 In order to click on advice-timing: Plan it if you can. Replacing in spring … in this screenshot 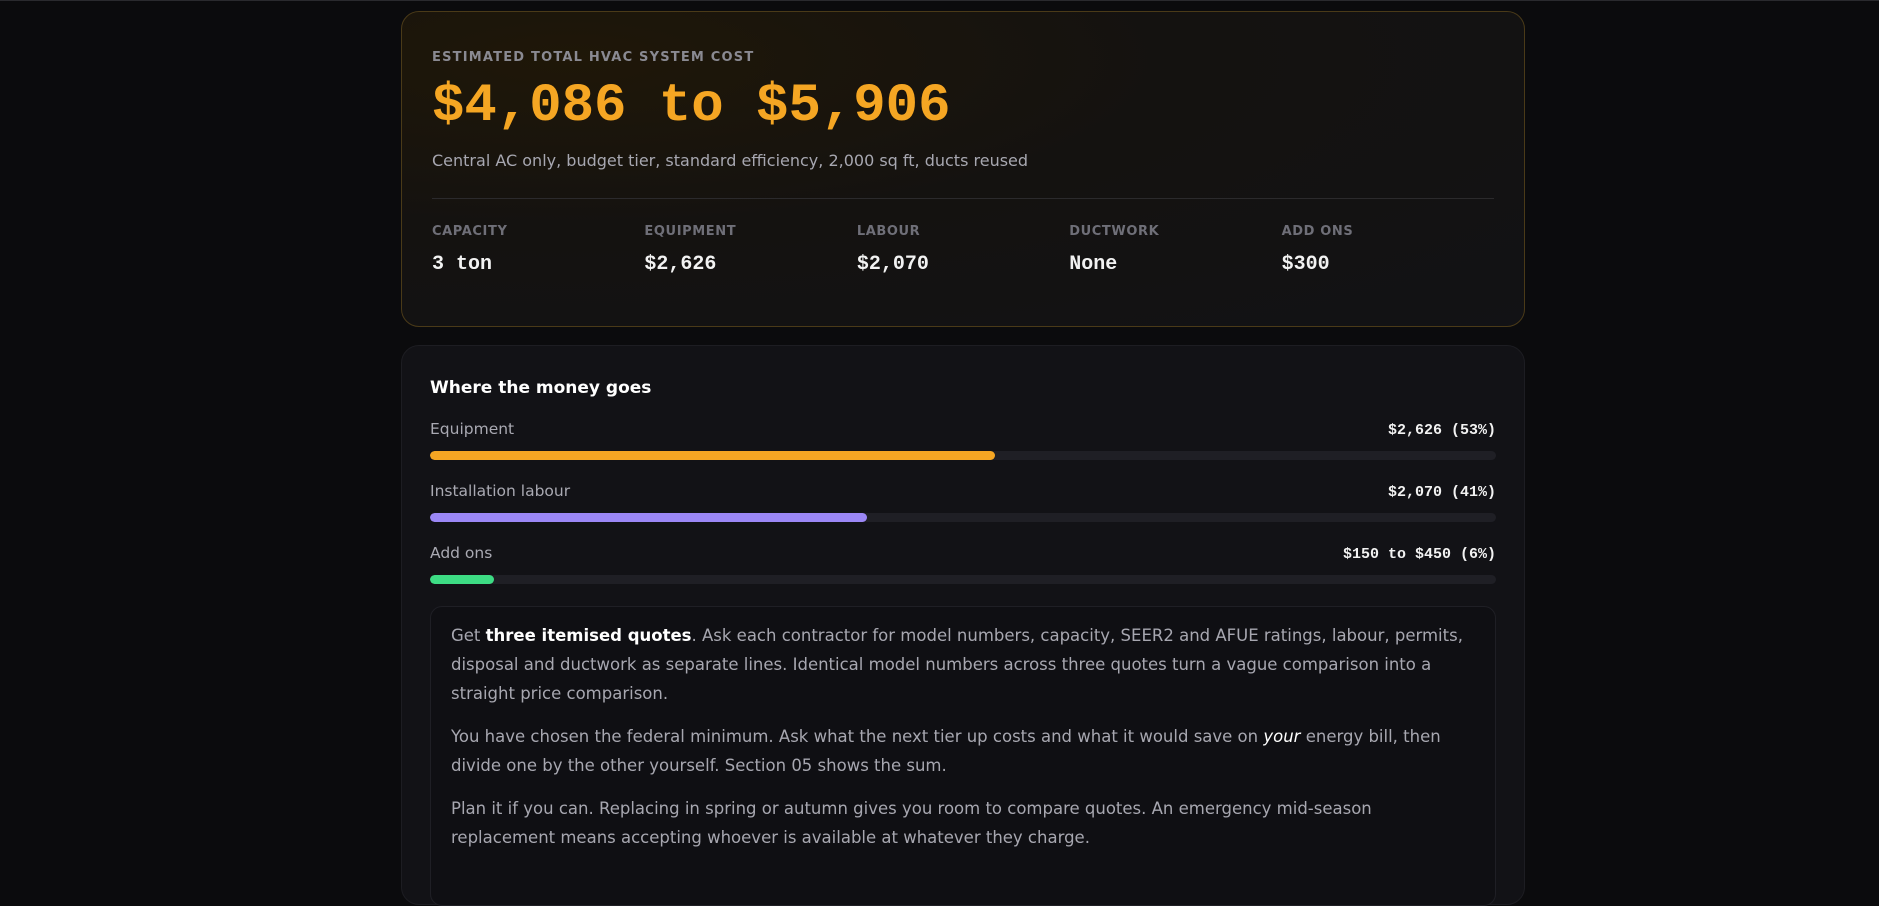, I will do `click(911, 823)`.